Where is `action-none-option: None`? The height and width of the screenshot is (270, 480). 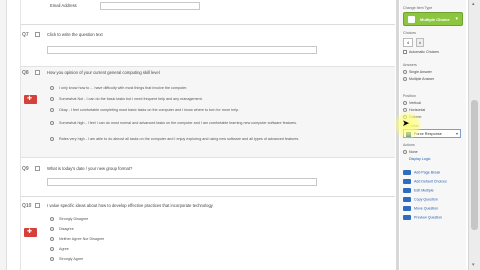 action-none-option: None is located at coordinates (410, 152).